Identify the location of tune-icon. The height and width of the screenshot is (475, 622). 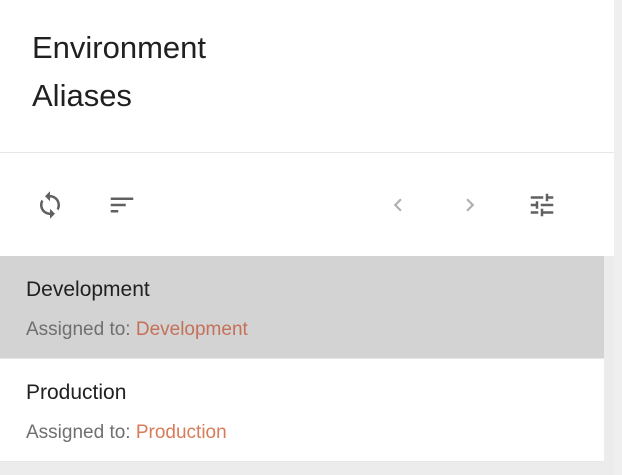
(542, 205).